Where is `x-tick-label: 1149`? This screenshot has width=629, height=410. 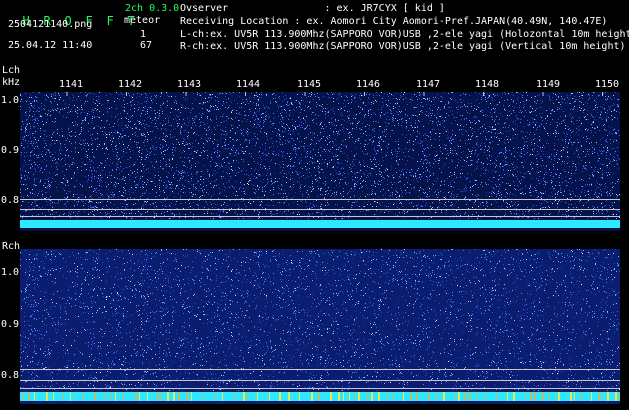 x-tick-label: 1149 is located at coordinates (548, 85).